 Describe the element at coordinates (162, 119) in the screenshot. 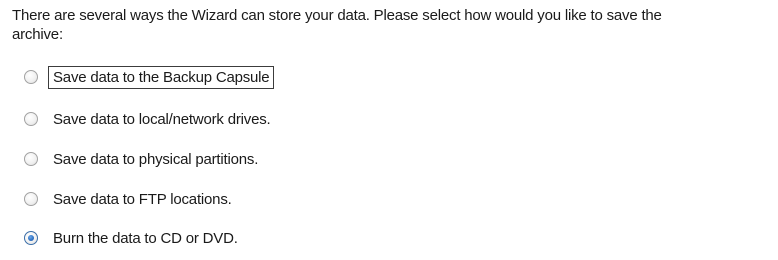

I see `option-label: Save data to local/network drives.` at that location.